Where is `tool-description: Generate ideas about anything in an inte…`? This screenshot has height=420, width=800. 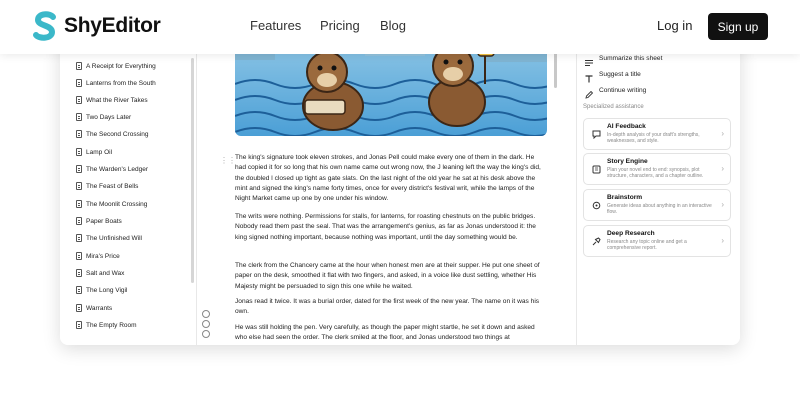 tool-description: Generate ideas about anything in an inte… is located at coordinates (659, 209).